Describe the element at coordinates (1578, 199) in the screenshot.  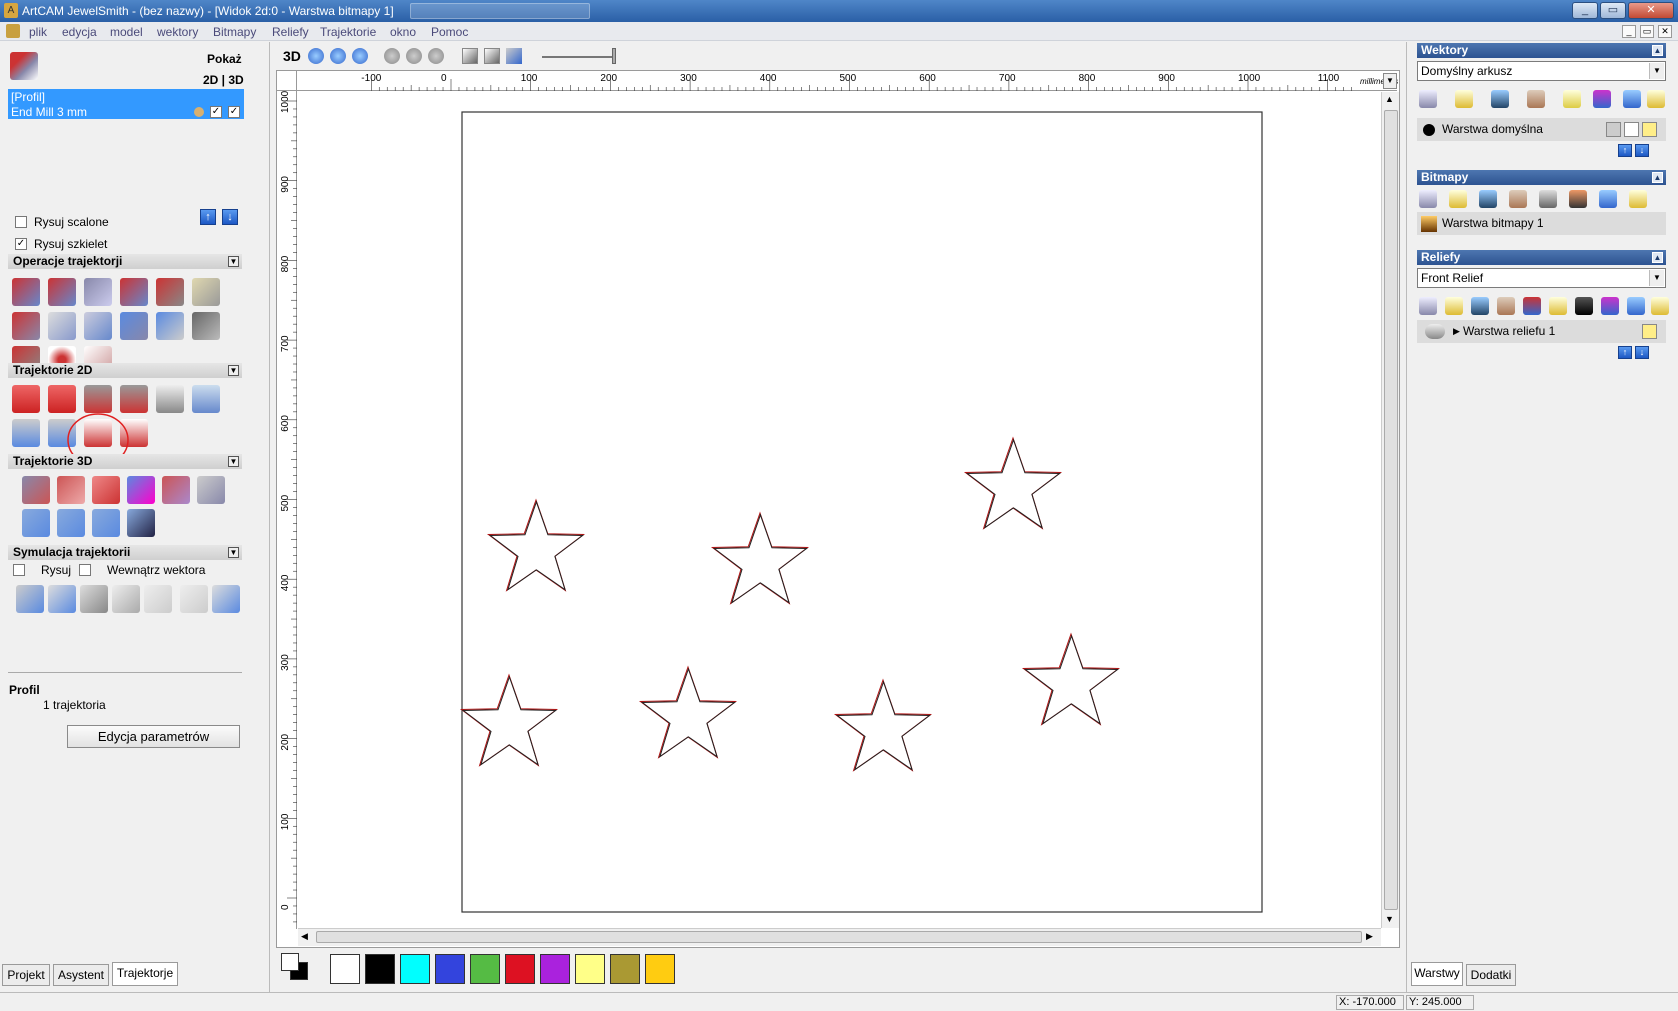
I see `bitmap-image-icon` at that location.